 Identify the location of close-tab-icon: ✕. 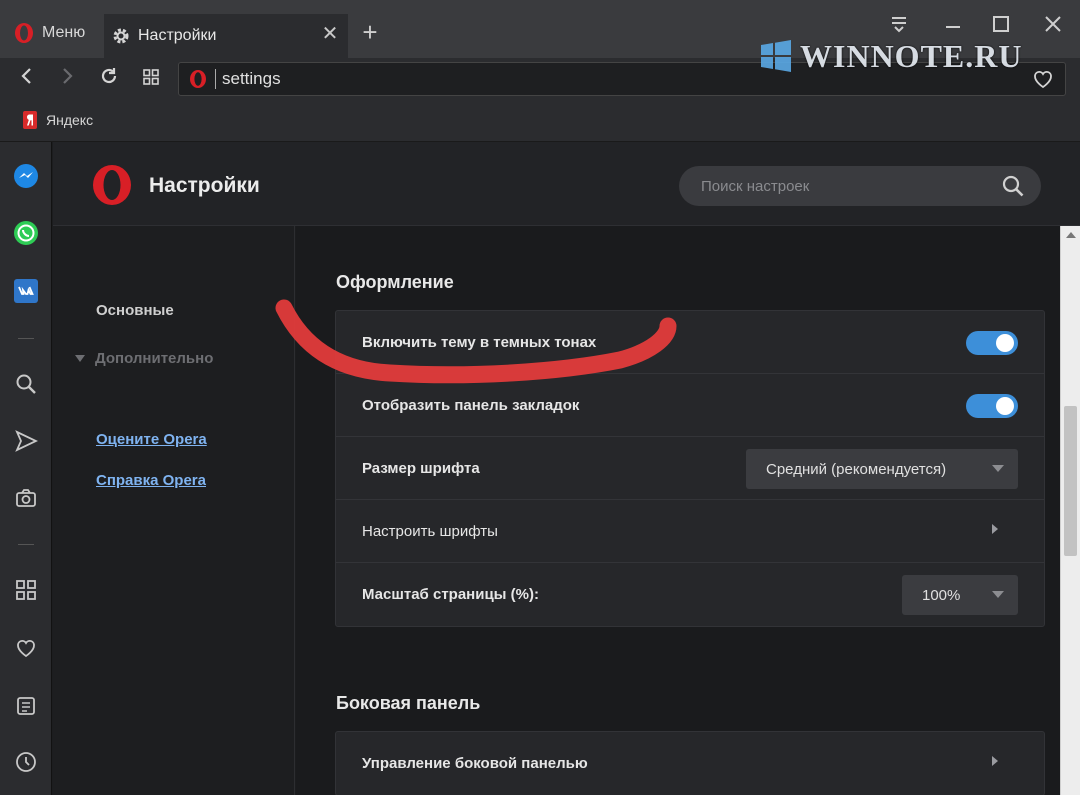
(330, 34).